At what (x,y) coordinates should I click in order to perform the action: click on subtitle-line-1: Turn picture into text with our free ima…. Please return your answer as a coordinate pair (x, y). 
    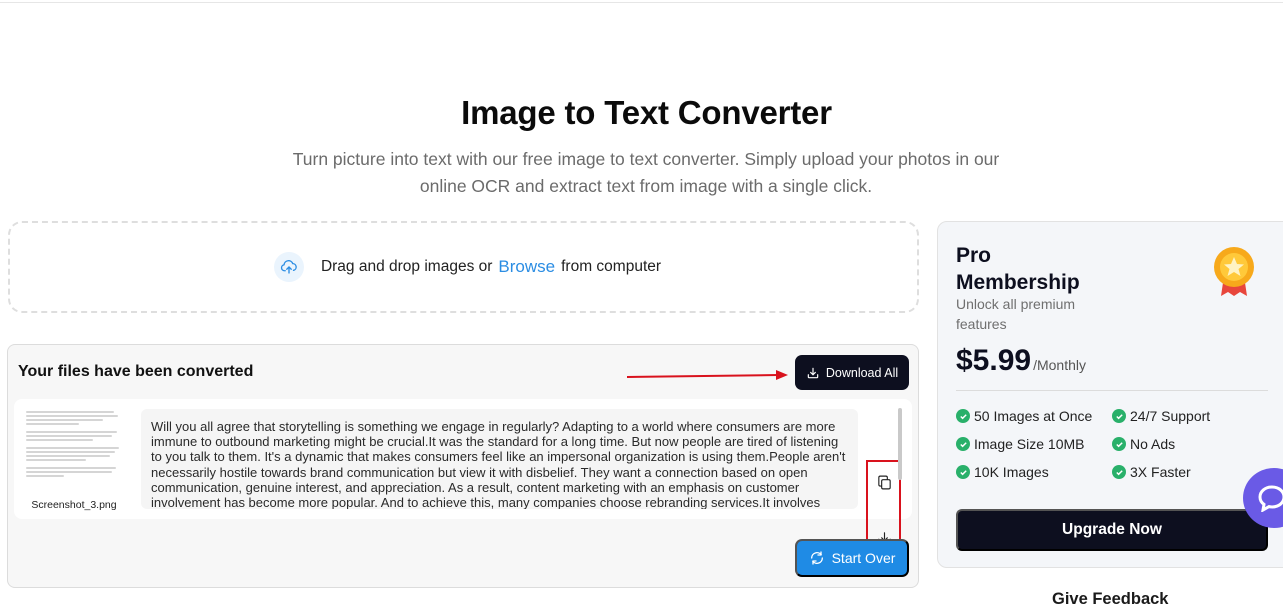
    Looking at the image, I should click on (646, 159).